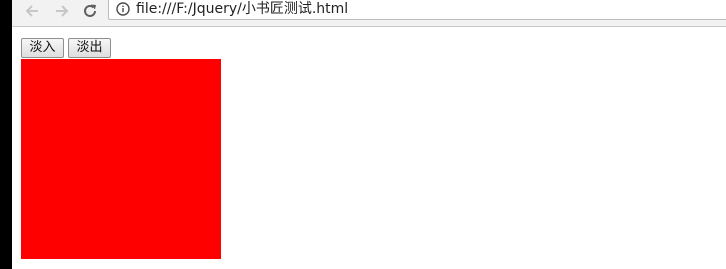 The width and height of the screenshot is (726, 269). What do you see at coordinates (242, 9) in the screenshot?
I see `url-text: file:///F:/Jquery/小书匠测试.html` at bounding box center [242, 9].